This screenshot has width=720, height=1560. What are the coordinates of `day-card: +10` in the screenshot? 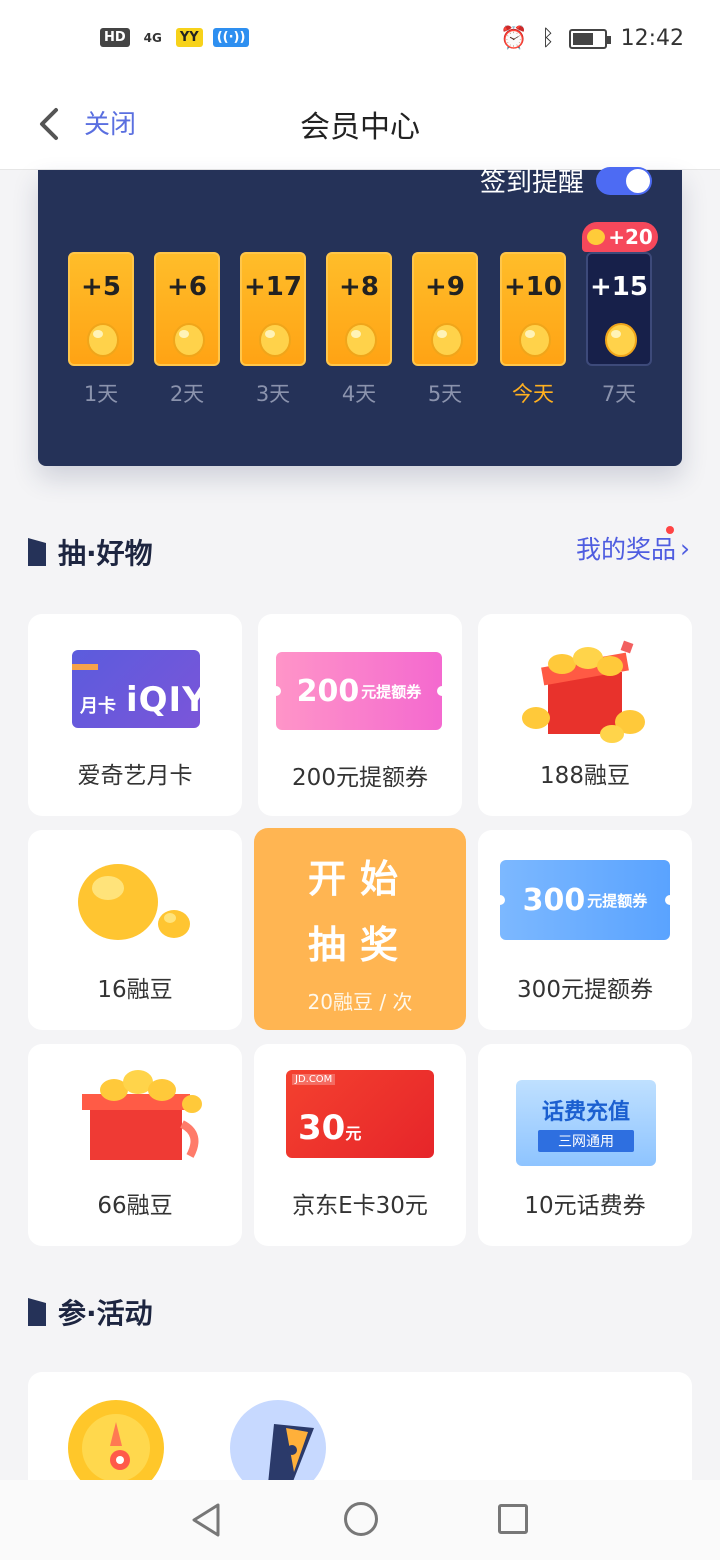 It's located at (533, 309).